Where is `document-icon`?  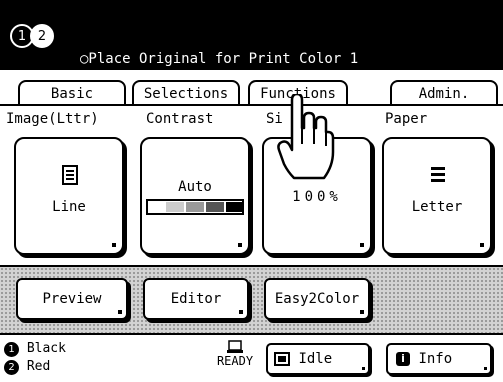
document-icon is located at coordinates (70, 175).